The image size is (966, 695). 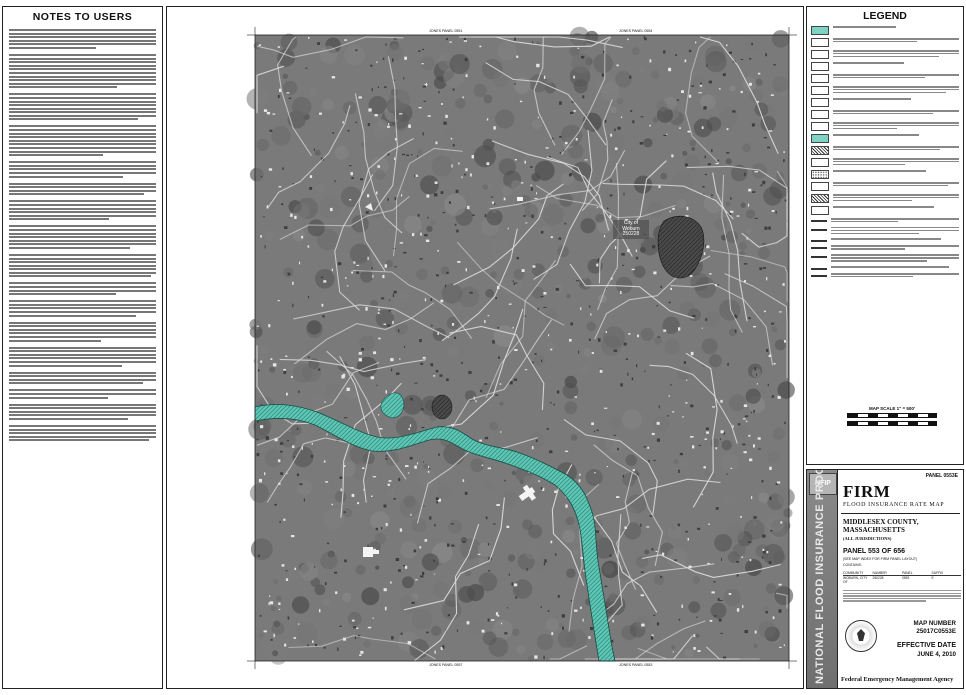 What do you see at coordinates (446, 665) in the screenshot?
I see `panel-label-bottom-1: JONES PANEL 0557` at bounding box center [446, 665].